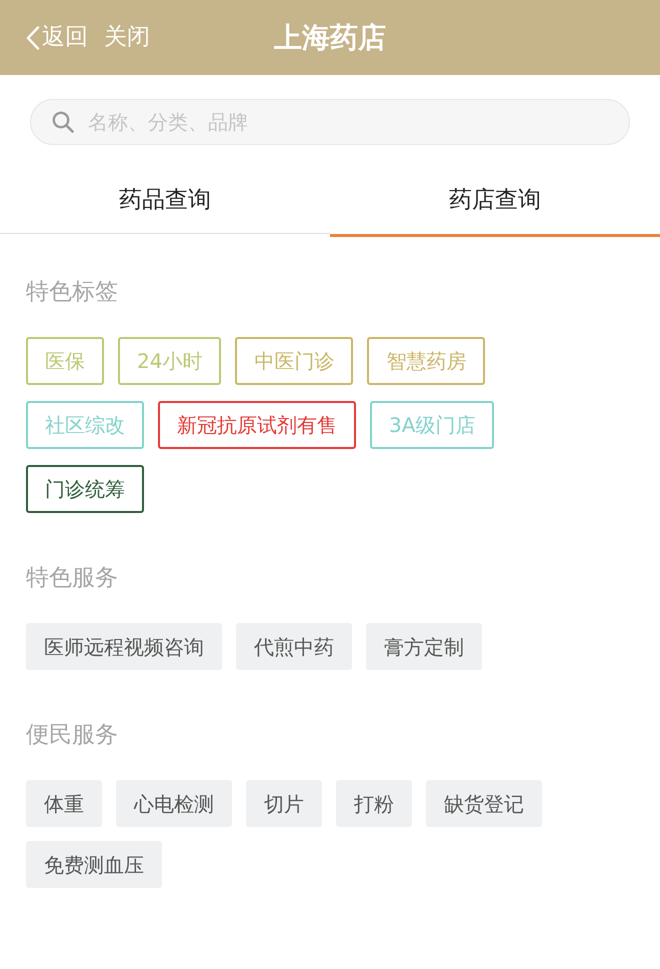 This screenshot has height=969, width=660. I want to click on service-tag: 代煎中药, so click(294, 646).